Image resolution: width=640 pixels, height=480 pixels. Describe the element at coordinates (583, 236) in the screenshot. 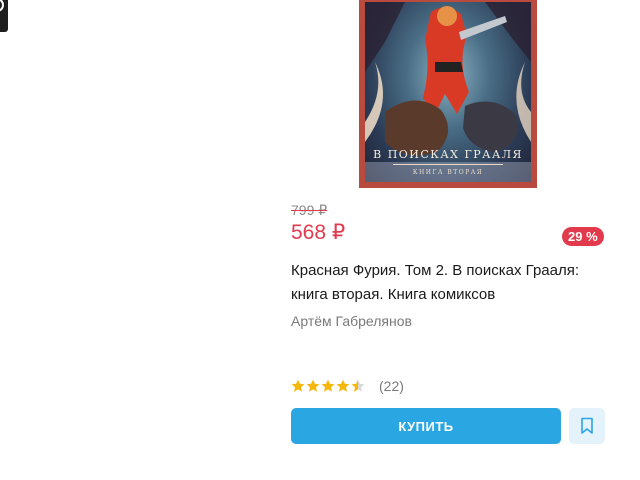

I see `discount-badge: 29 %` at that location.